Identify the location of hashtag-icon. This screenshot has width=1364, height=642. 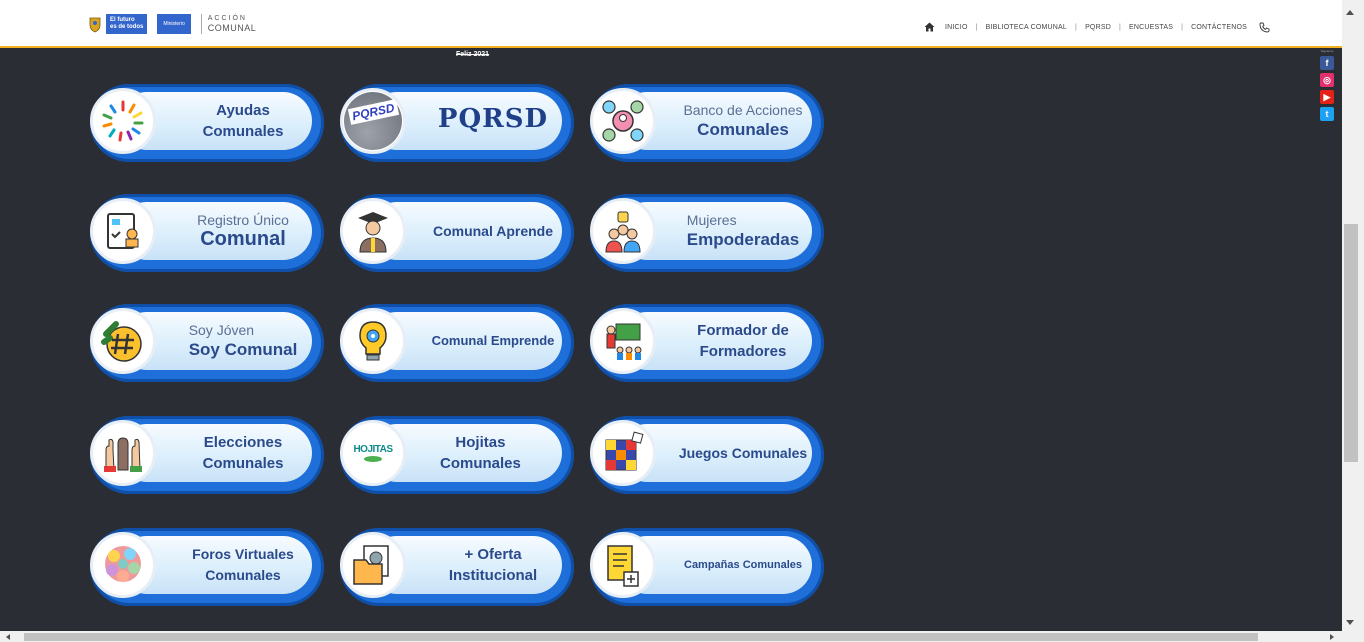
(121, 341).